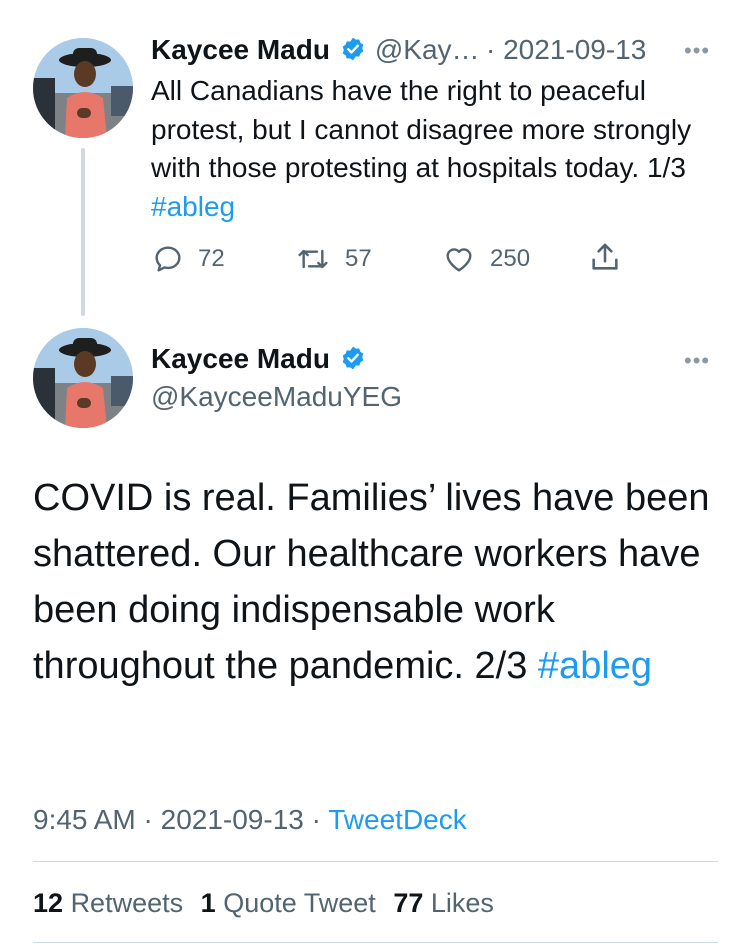 The height and width of the screenshot is (952, 750). I want to click on likes-count: 77, so click(408, 903).